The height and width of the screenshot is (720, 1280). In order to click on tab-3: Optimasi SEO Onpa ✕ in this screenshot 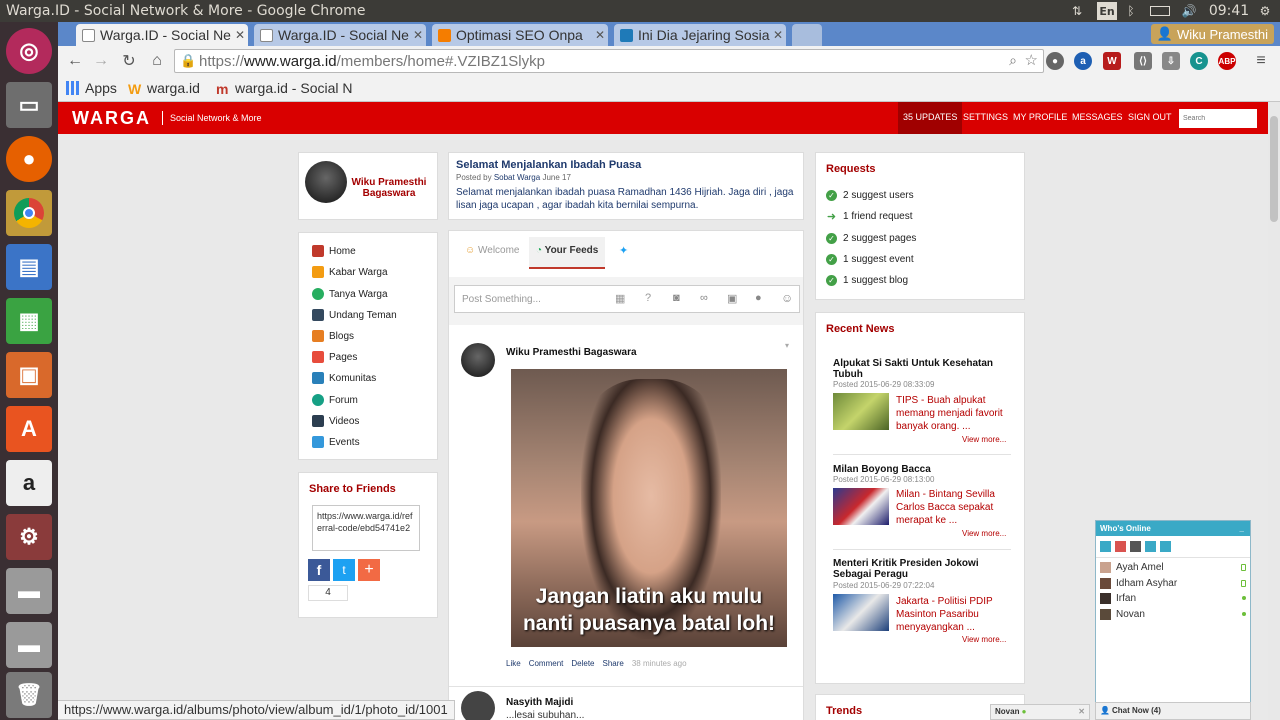, I will do `click(520, 35)`.